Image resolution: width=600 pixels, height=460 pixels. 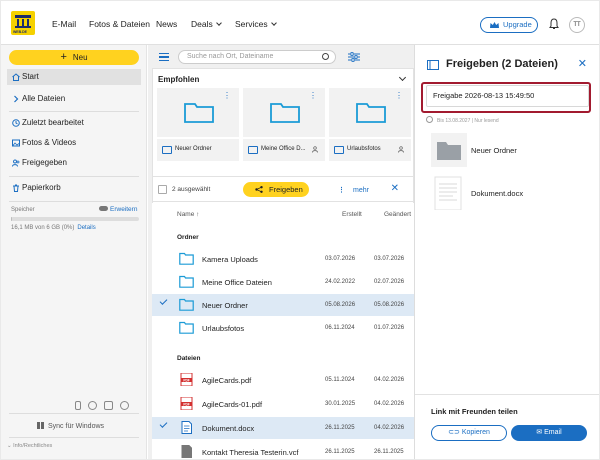 I want to click on sidebar-item-freigegeben: Freigegeben, so click(x=74, y=163).